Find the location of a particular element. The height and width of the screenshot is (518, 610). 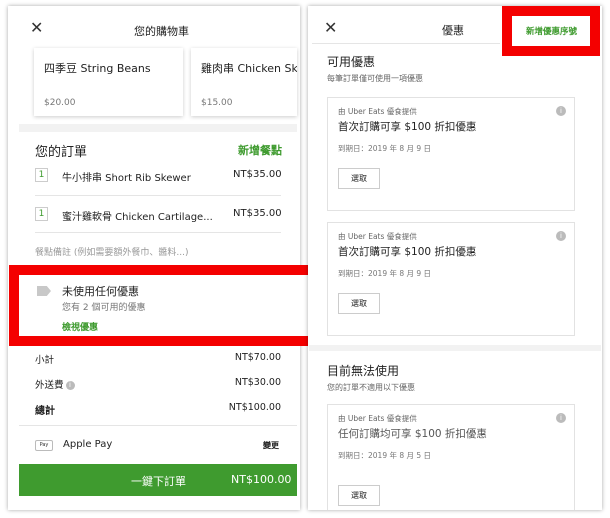

recommendation-price: $20.00 is located at coordinates (60, 103).